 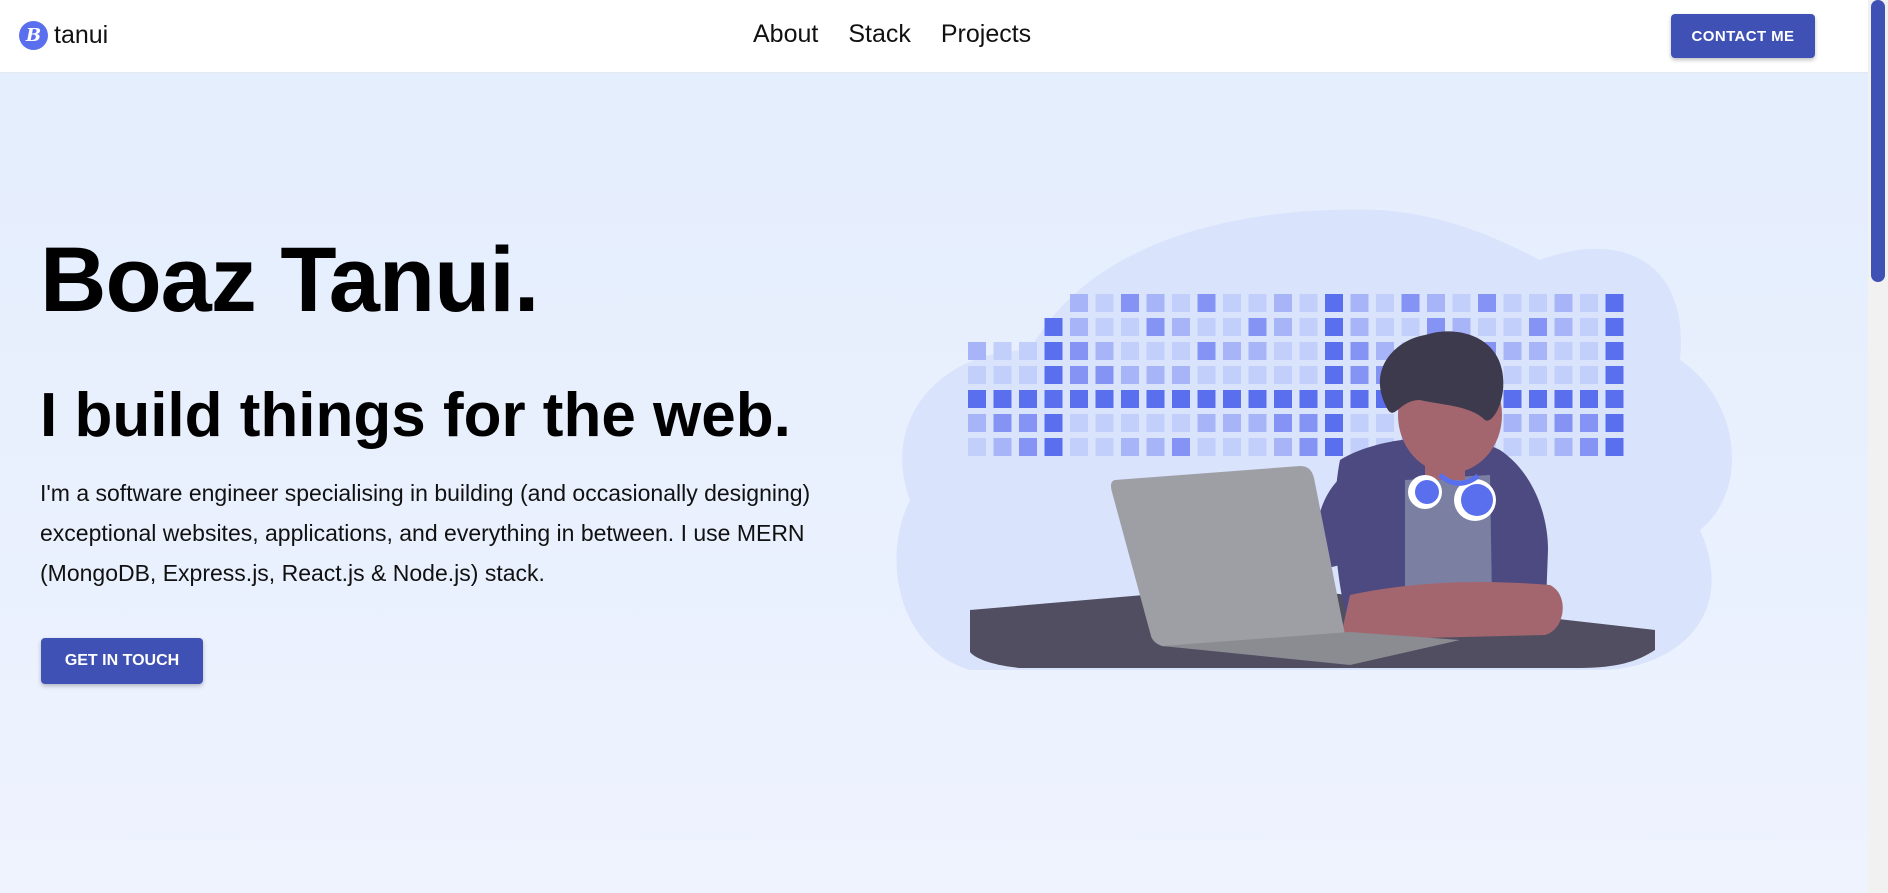 I want to click on nav-link-projects: Projects, so click(x=986, y=34).